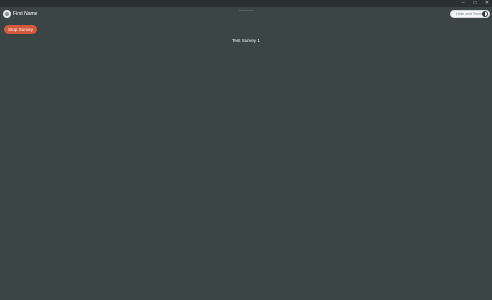 The width and height of the screenshot is (492, 300). What do you see at coordinates (7, 14) in the screenshot?
I see `avatar-icon` at bounding box center [7, 14].